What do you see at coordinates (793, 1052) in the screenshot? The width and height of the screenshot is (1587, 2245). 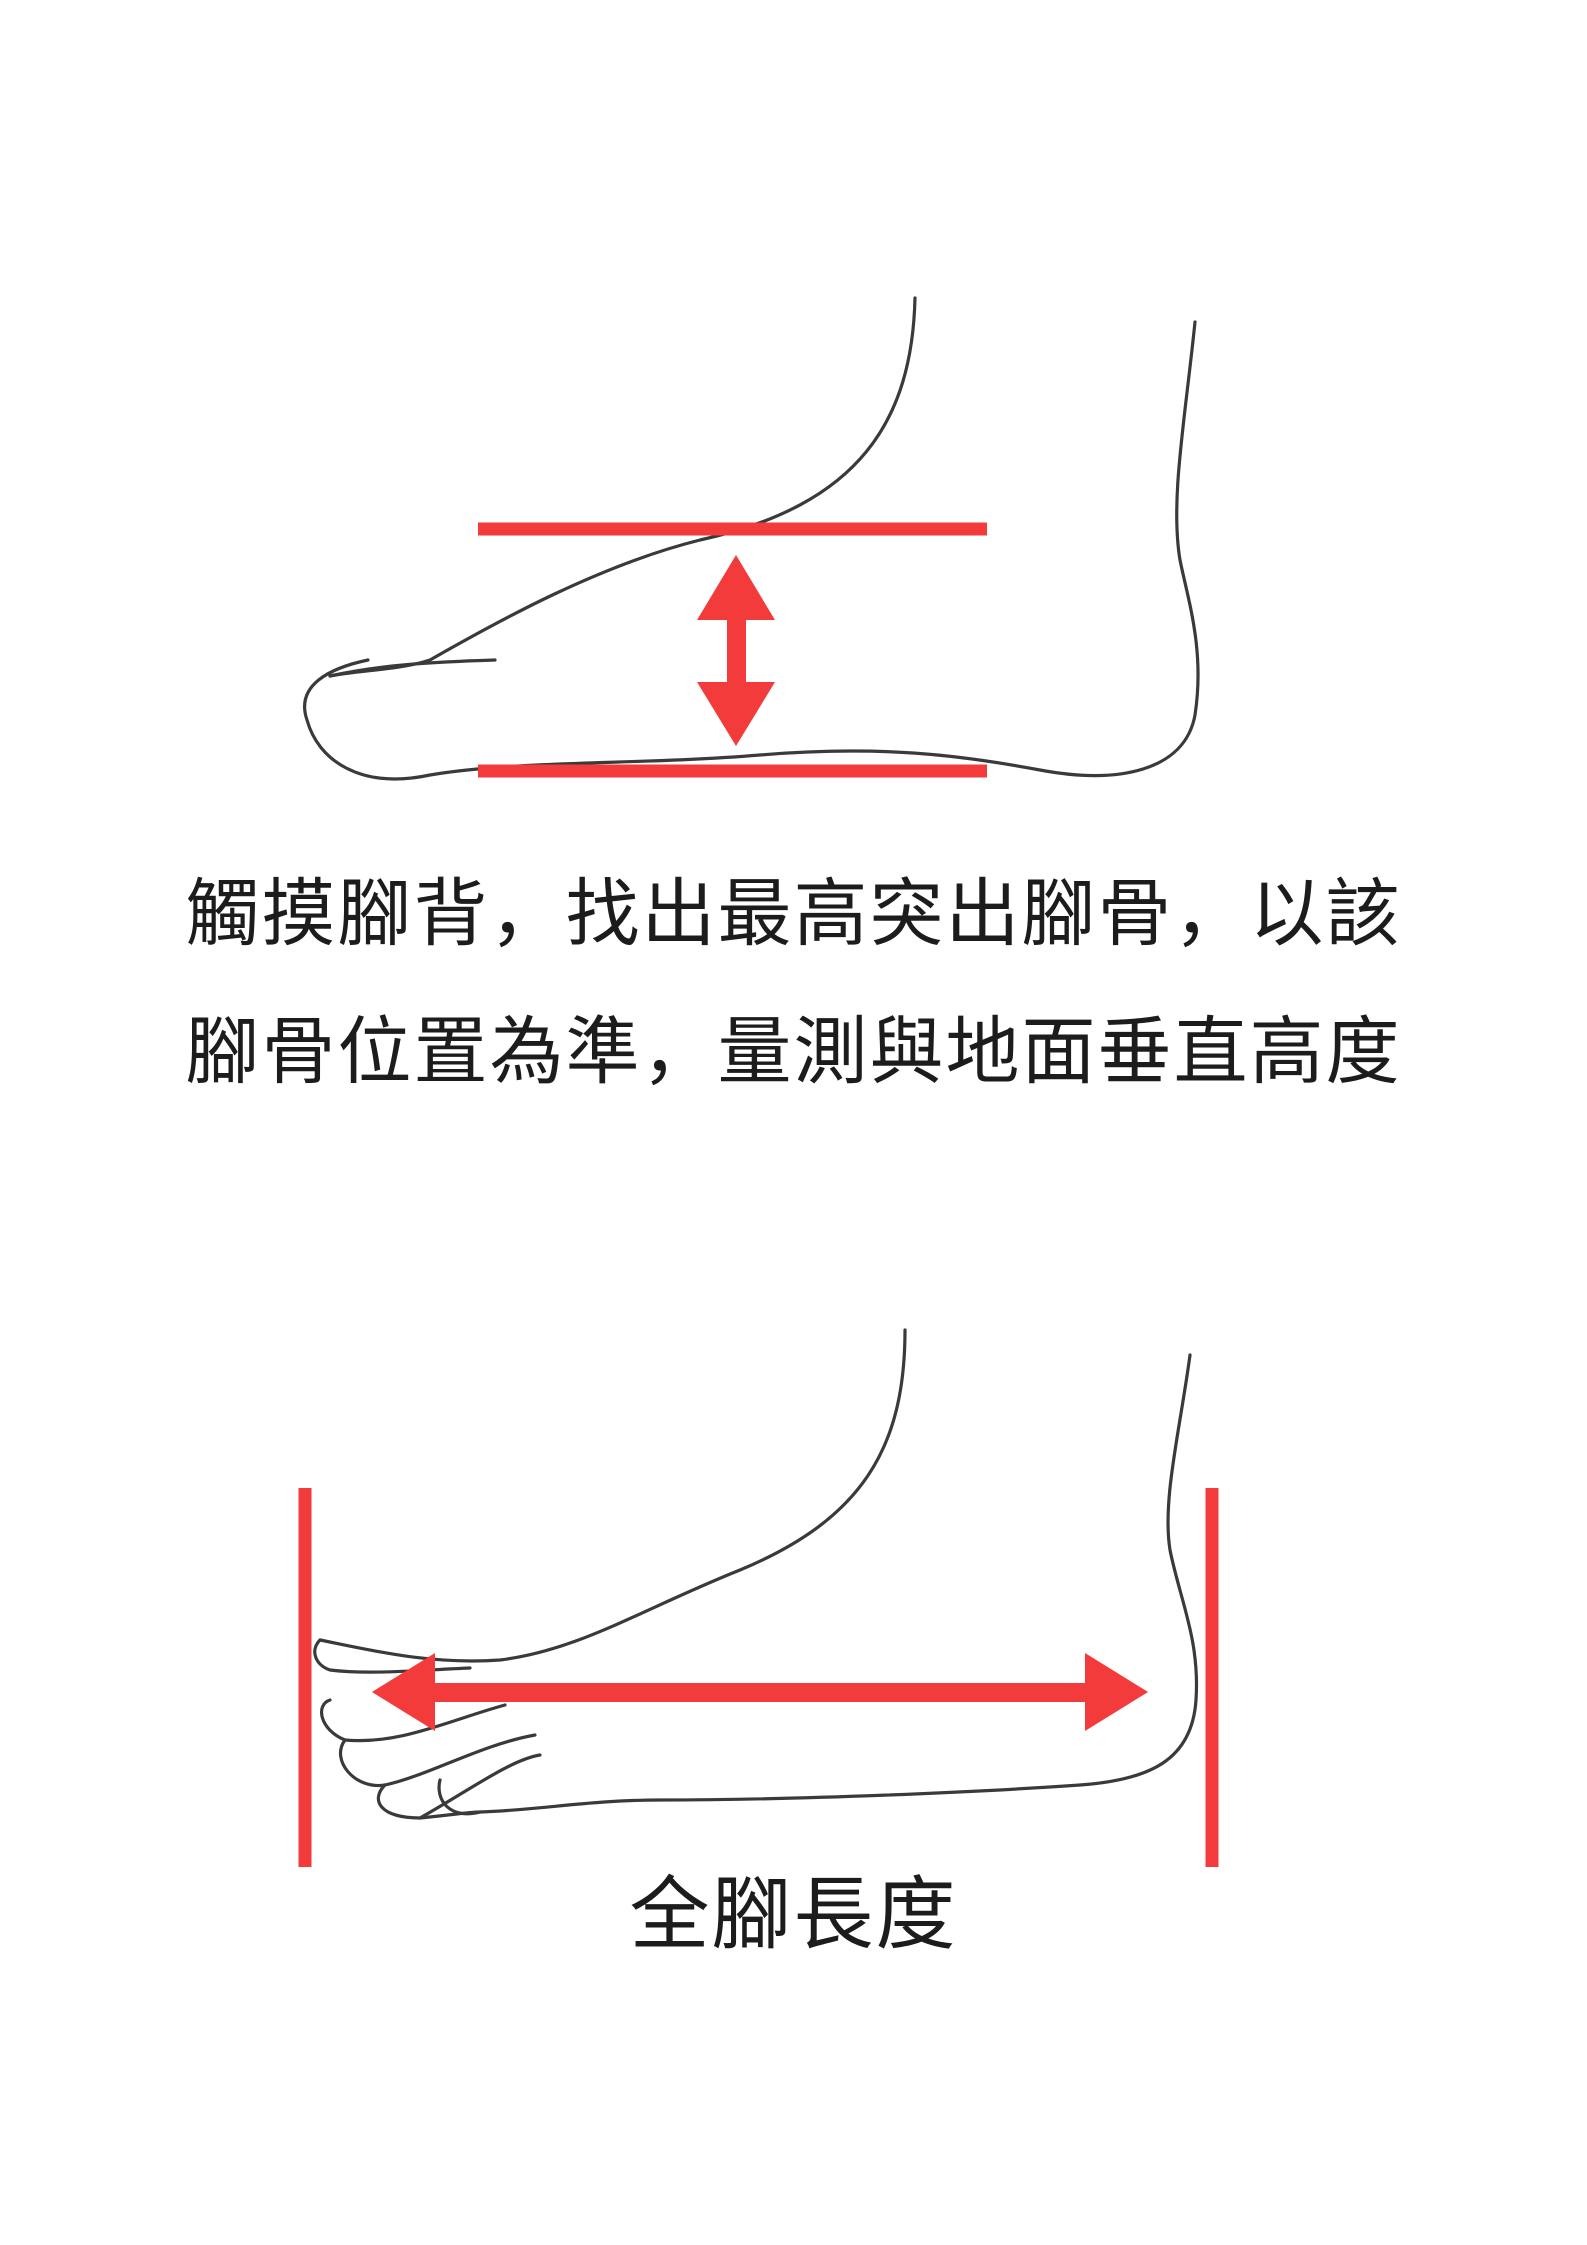 I see `caption-line-2: 腳骨位置為準，量測與地面垂直高度` at bounding box center [793, 1052].